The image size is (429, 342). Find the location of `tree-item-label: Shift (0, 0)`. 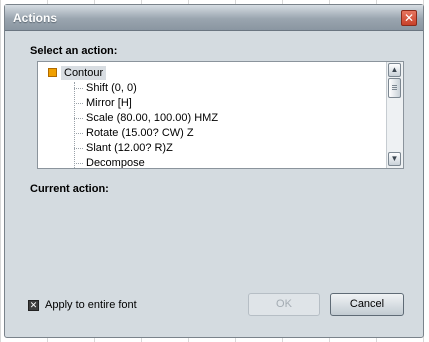

tree-item-label: Shift (0, 0) is located at coordinates (111, 88).